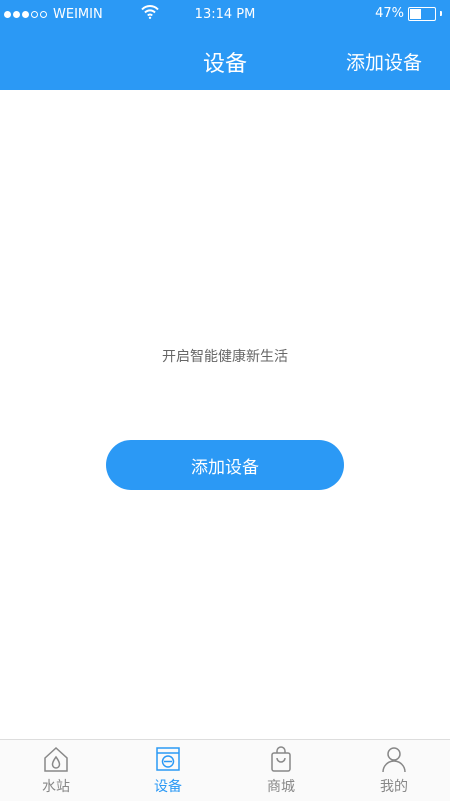 The width and height of the screenshot is (450, 801). Describe the element at coordinates (225, 15) in the screenshot. I see `status-bar: WEIMIN 13:14 PM 47%` at that location.